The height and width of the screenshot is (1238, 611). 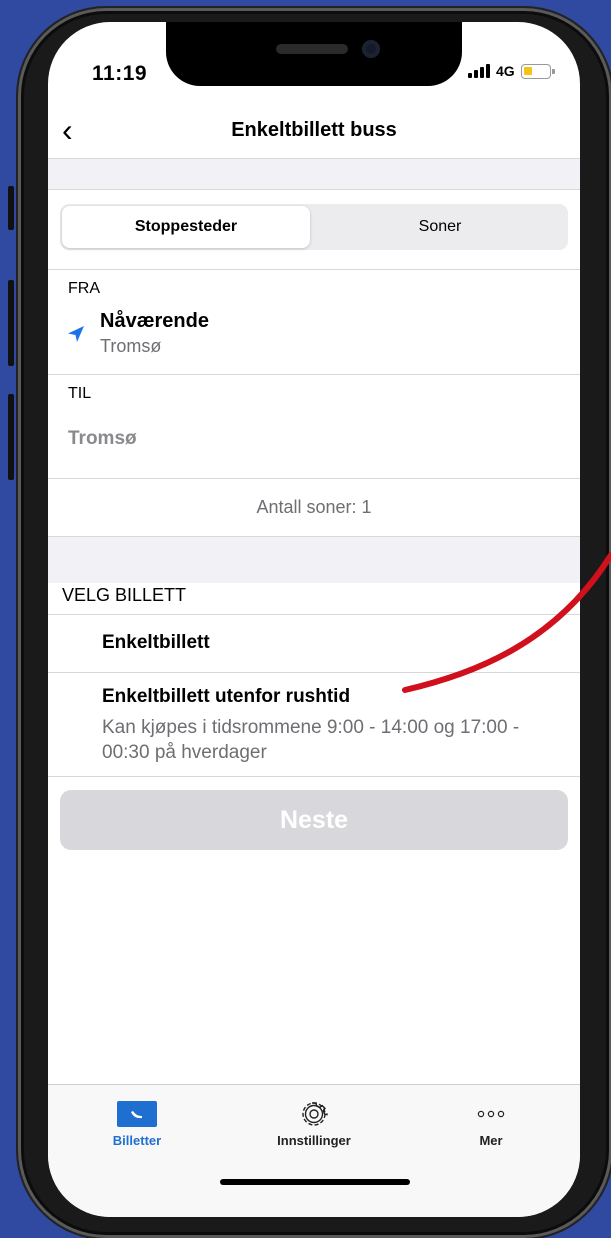 I want to click on tab-label: Innstillinger, so click(x=314, y=1140).